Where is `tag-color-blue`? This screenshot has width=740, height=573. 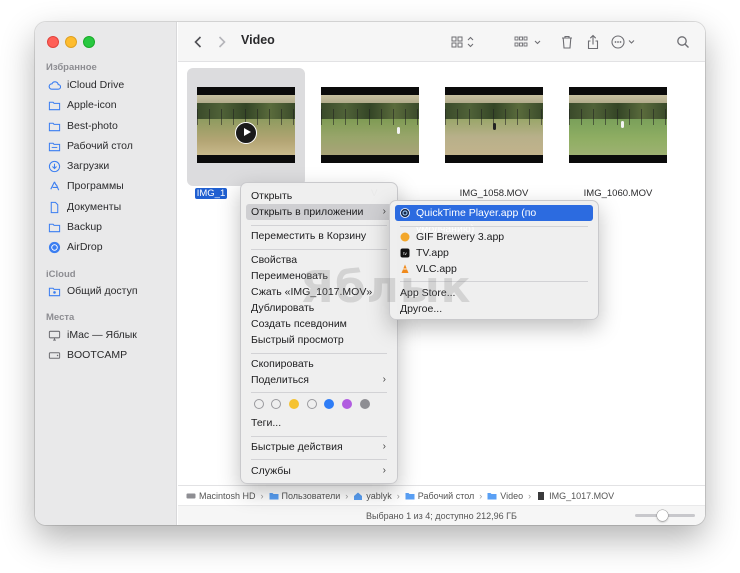 tag-color-blue is located at coordinates (329, 404).